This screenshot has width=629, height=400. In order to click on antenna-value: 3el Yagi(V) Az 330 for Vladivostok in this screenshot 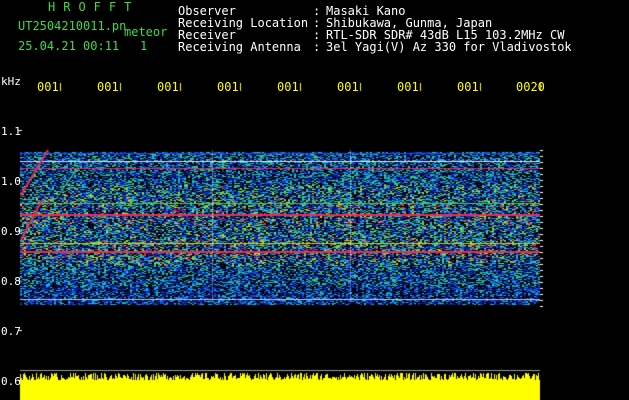, I will do `click(449, 47)`.